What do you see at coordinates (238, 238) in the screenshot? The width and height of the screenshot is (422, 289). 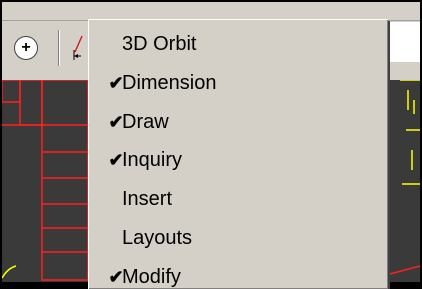 I see `menu-item-layouts: Layouts` at bounding box center [238, 238].